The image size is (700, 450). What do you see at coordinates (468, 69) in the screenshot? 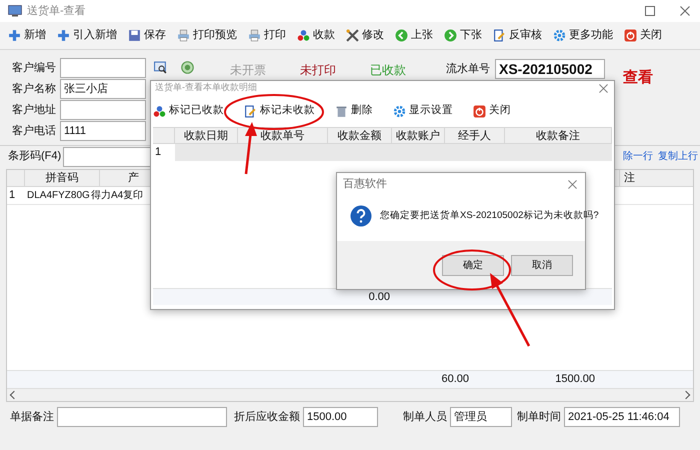
I see `field-label: 流水单号` at bounding box center [468, 69].